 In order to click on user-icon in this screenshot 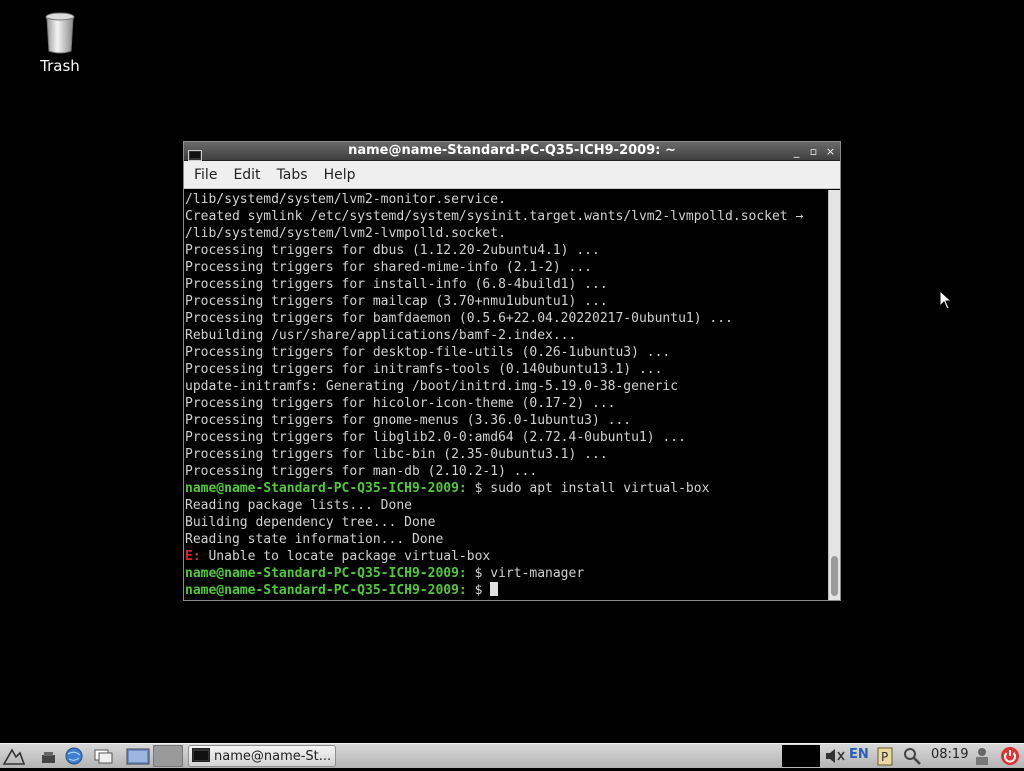, I will do `click(982, 756)`.